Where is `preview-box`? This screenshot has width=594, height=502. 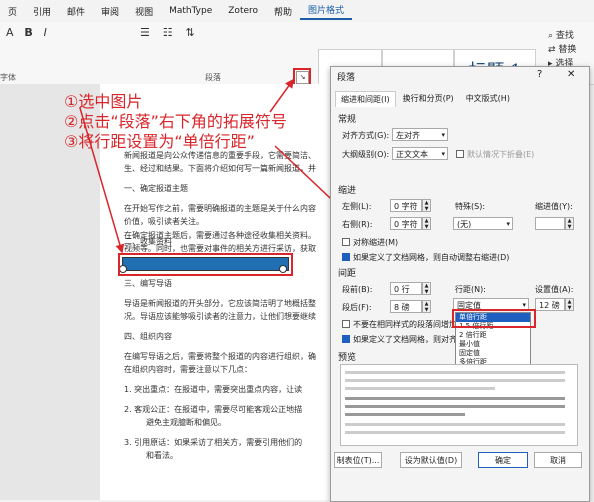
preview-box is located at coordinates (459, 405).